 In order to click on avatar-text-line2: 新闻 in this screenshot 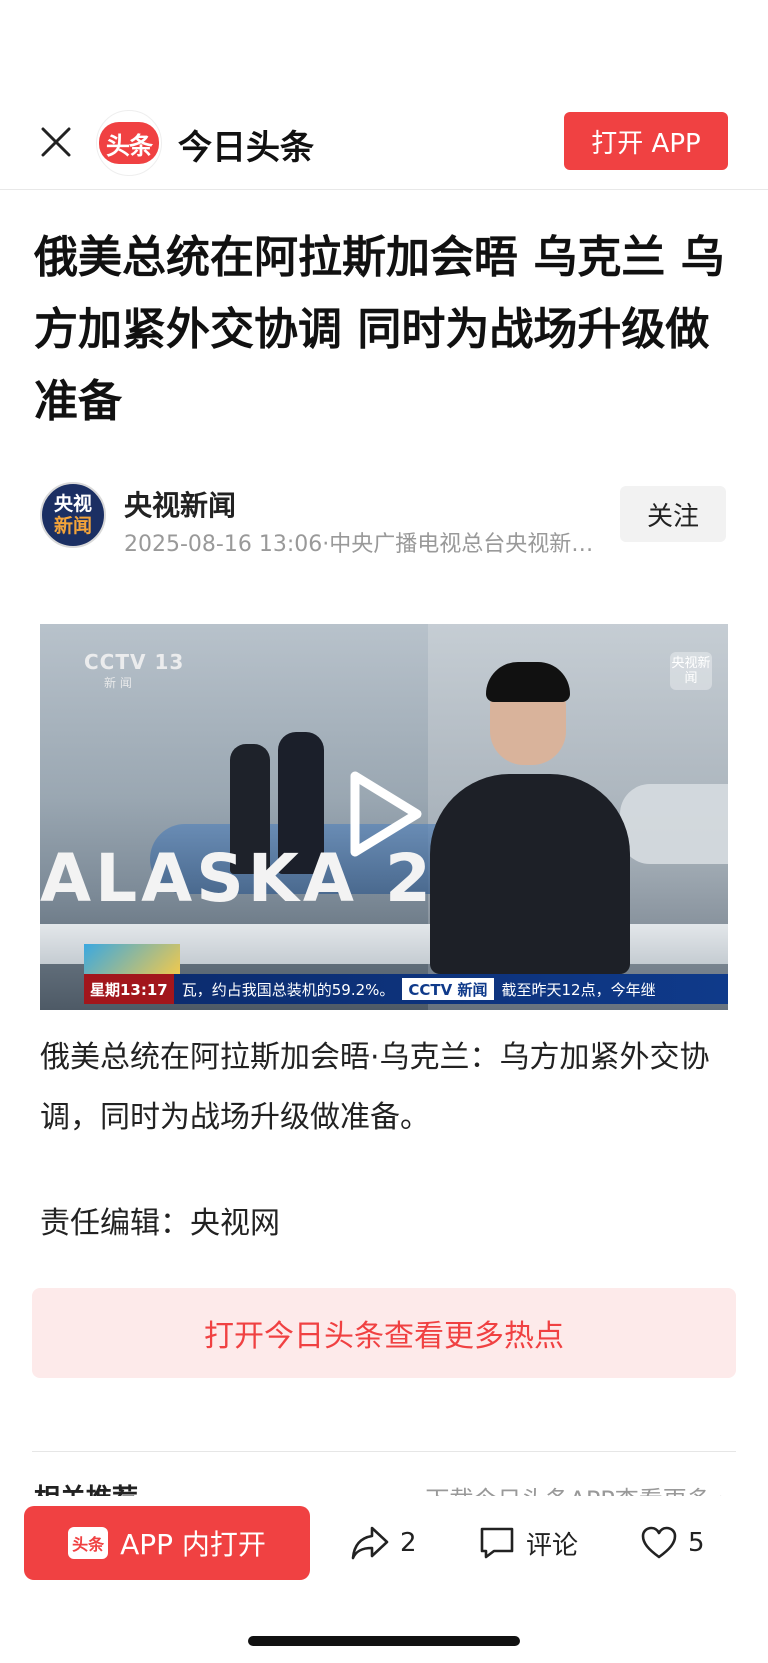, I will do `click(72, 526)`.